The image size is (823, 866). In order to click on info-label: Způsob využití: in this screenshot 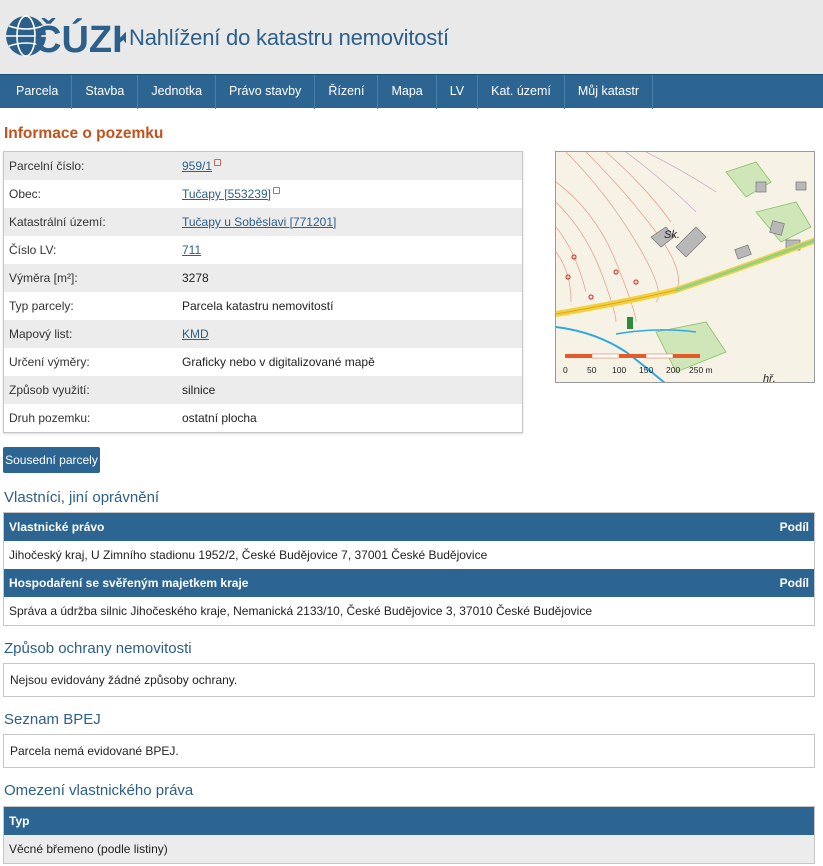, I will do `click(49, 390)`.